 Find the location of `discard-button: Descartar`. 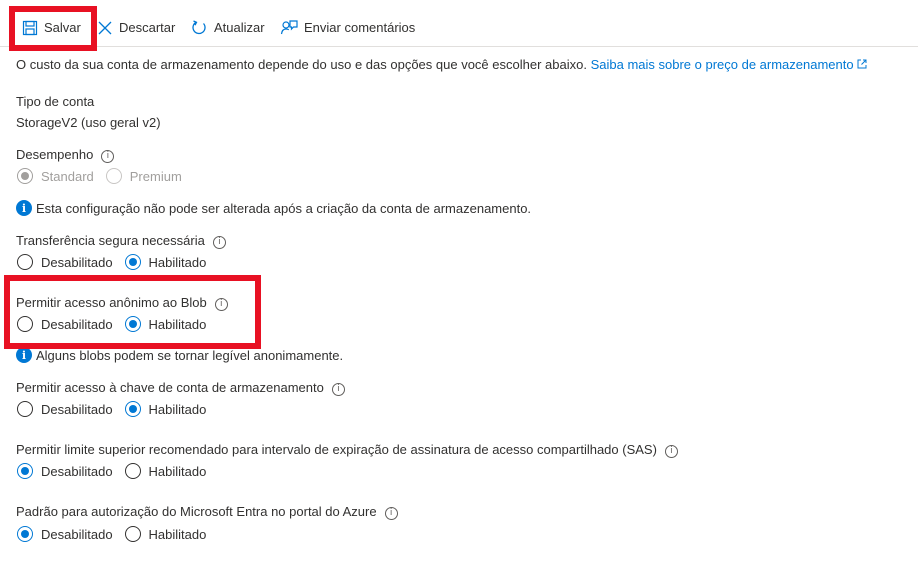

discard-button: Descartar is located at coordinates (136, 28).